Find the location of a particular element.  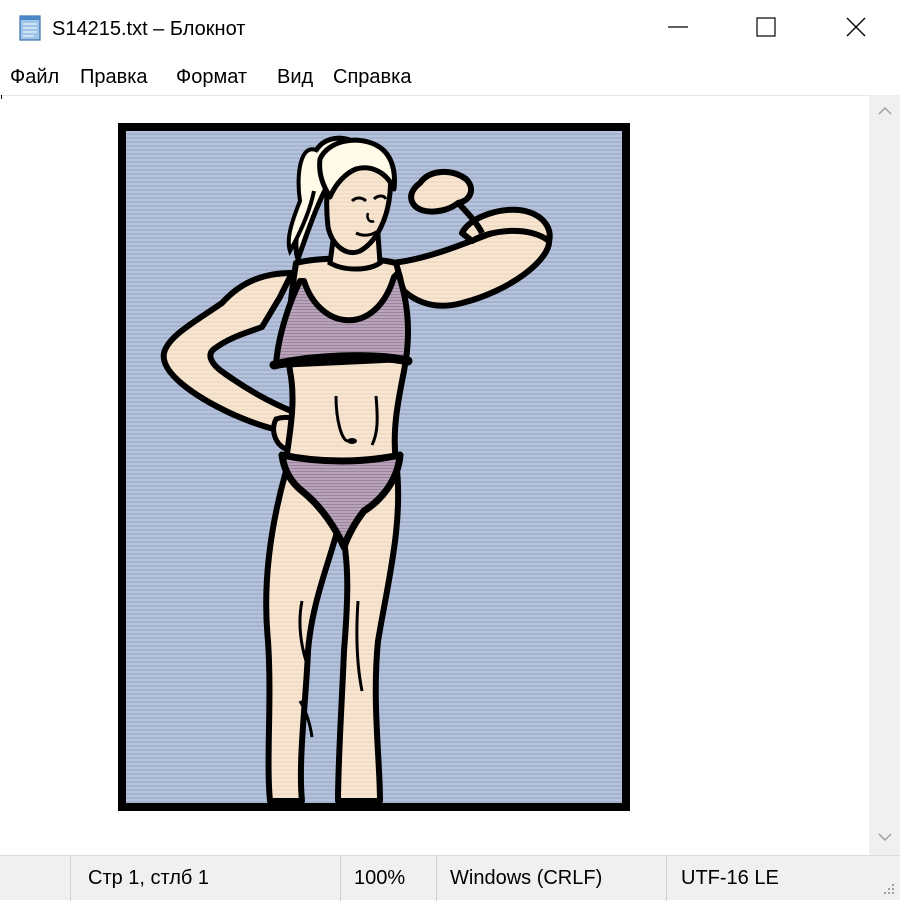

status-encoding: UTF-16 LE is located at coordinates (730, 878).